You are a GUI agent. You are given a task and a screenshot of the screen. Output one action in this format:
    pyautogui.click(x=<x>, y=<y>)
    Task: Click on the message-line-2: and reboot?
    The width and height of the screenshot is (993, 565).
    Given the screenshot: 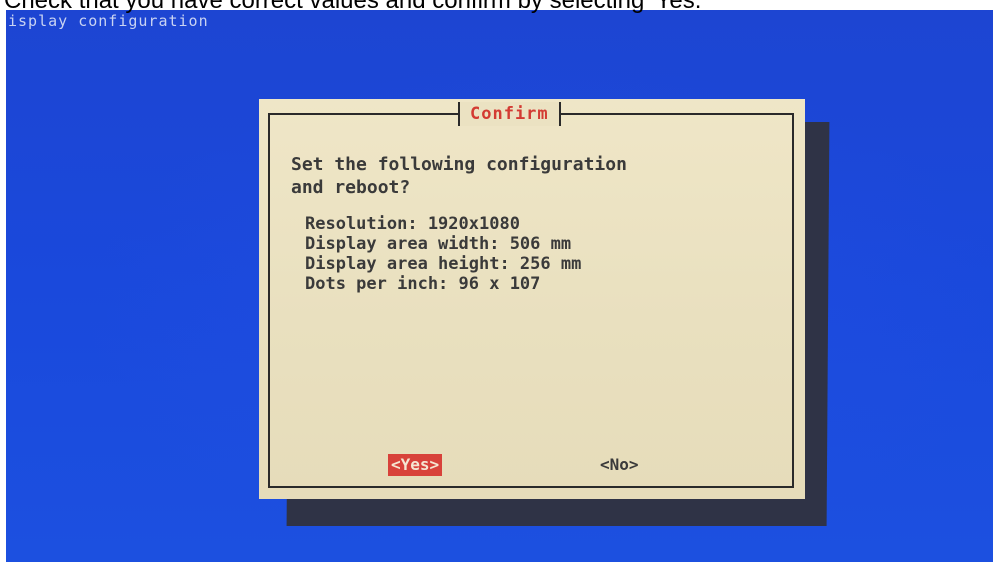 What is the action you would take?
    pyautogui.click(x=351, y=187)
    